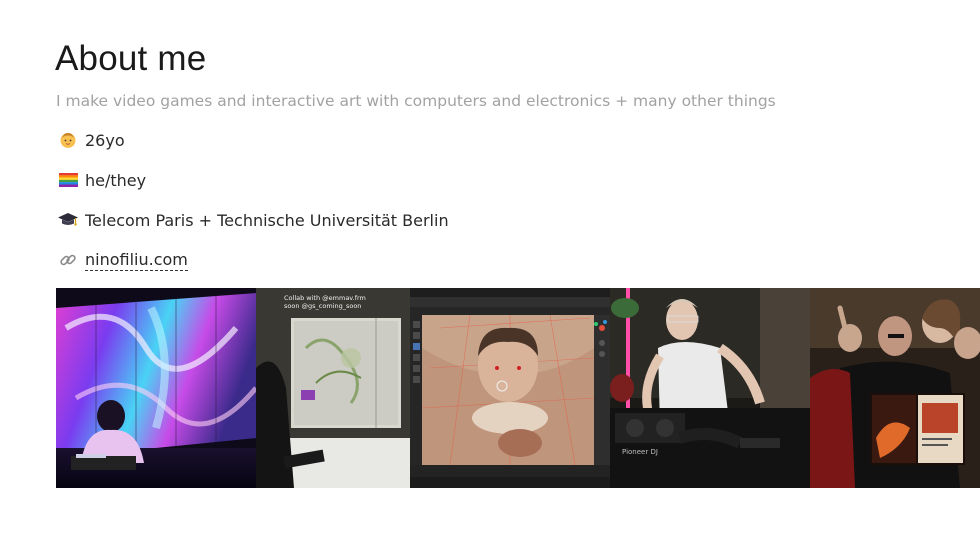  What do you see at coordinates (710, 388) in the screenshot?
I see `photo-dj-set: Pioneer DJ` at bounding box center [710, 388].